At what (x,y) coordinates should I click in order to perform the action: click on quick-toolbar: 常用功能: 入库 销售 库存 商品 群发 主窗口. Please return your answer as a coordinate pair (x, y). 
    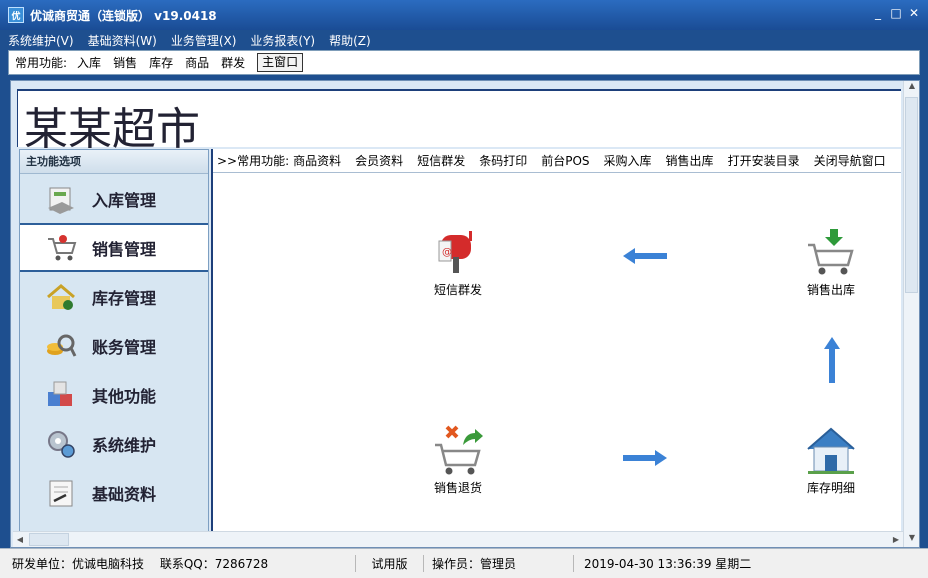
    Looking at the image, I should click on (464, 62).